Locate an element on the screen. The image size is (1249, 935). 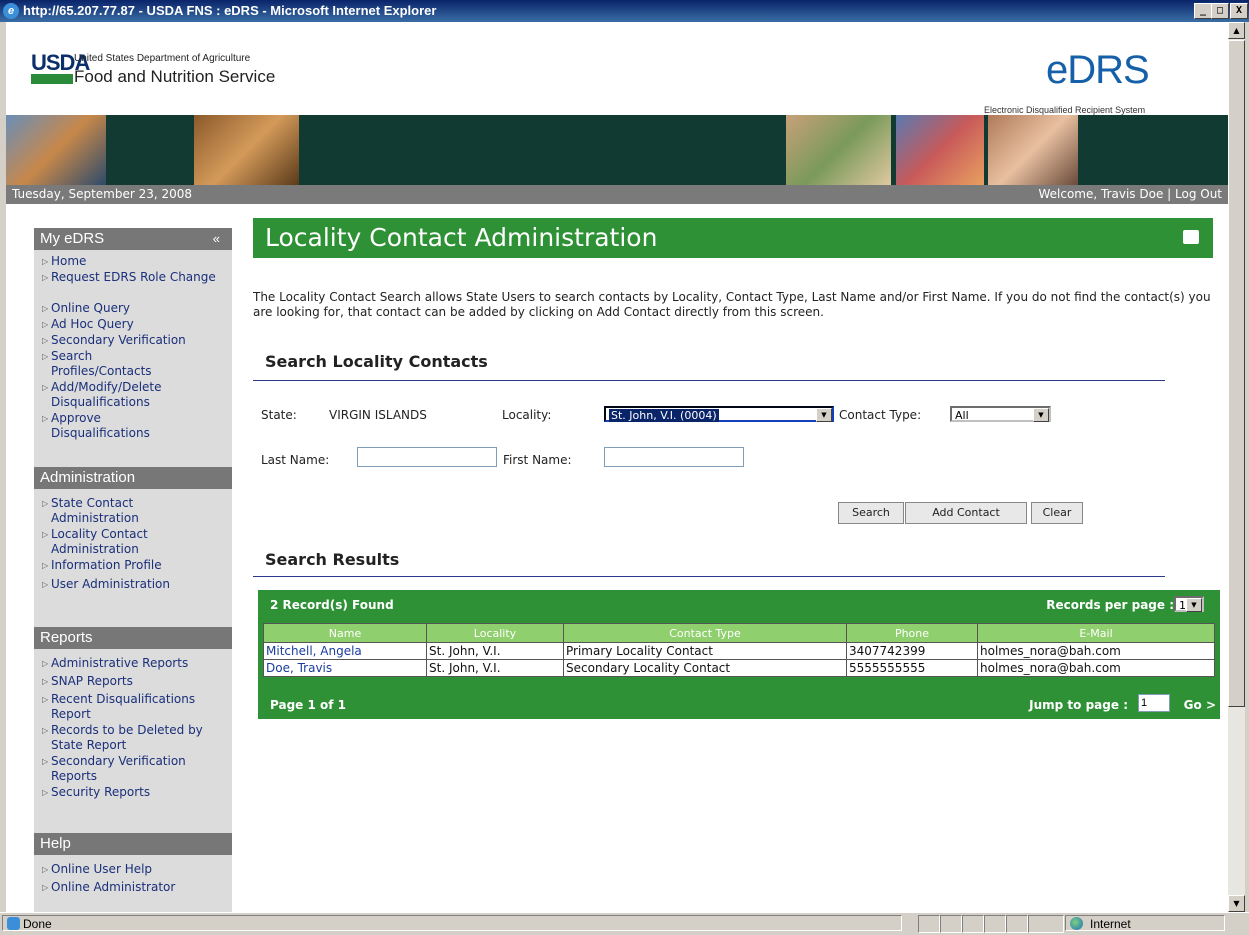
jump-to-page-input is located at coordinates (1154, 703).